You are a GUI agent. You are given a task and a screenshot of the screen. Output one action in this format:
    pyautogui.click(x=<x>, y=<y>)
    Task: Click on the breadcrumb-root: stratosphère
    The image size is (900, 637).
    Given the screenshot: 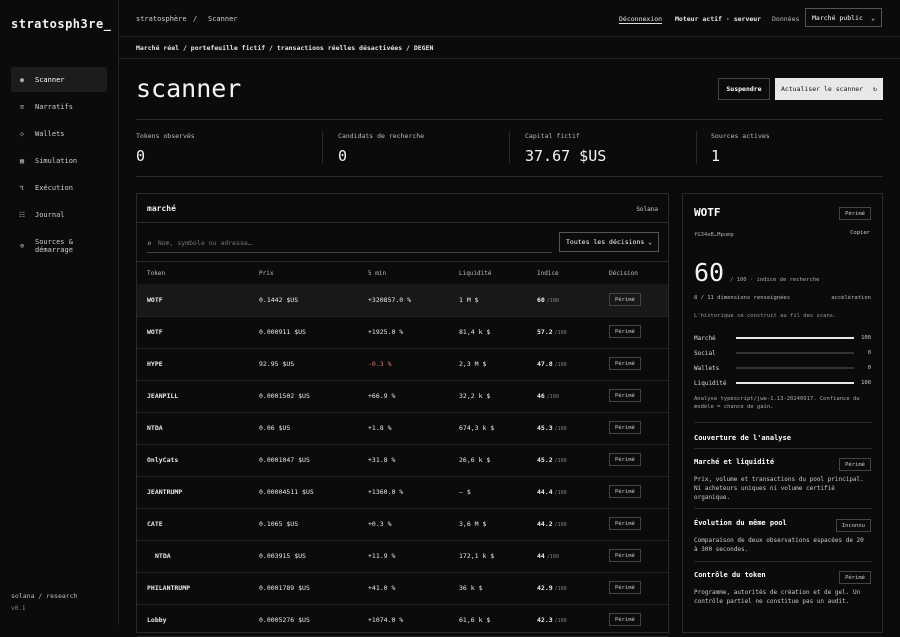 What is the action you would take?
    pyautogui.click(x=161, y=19)
    